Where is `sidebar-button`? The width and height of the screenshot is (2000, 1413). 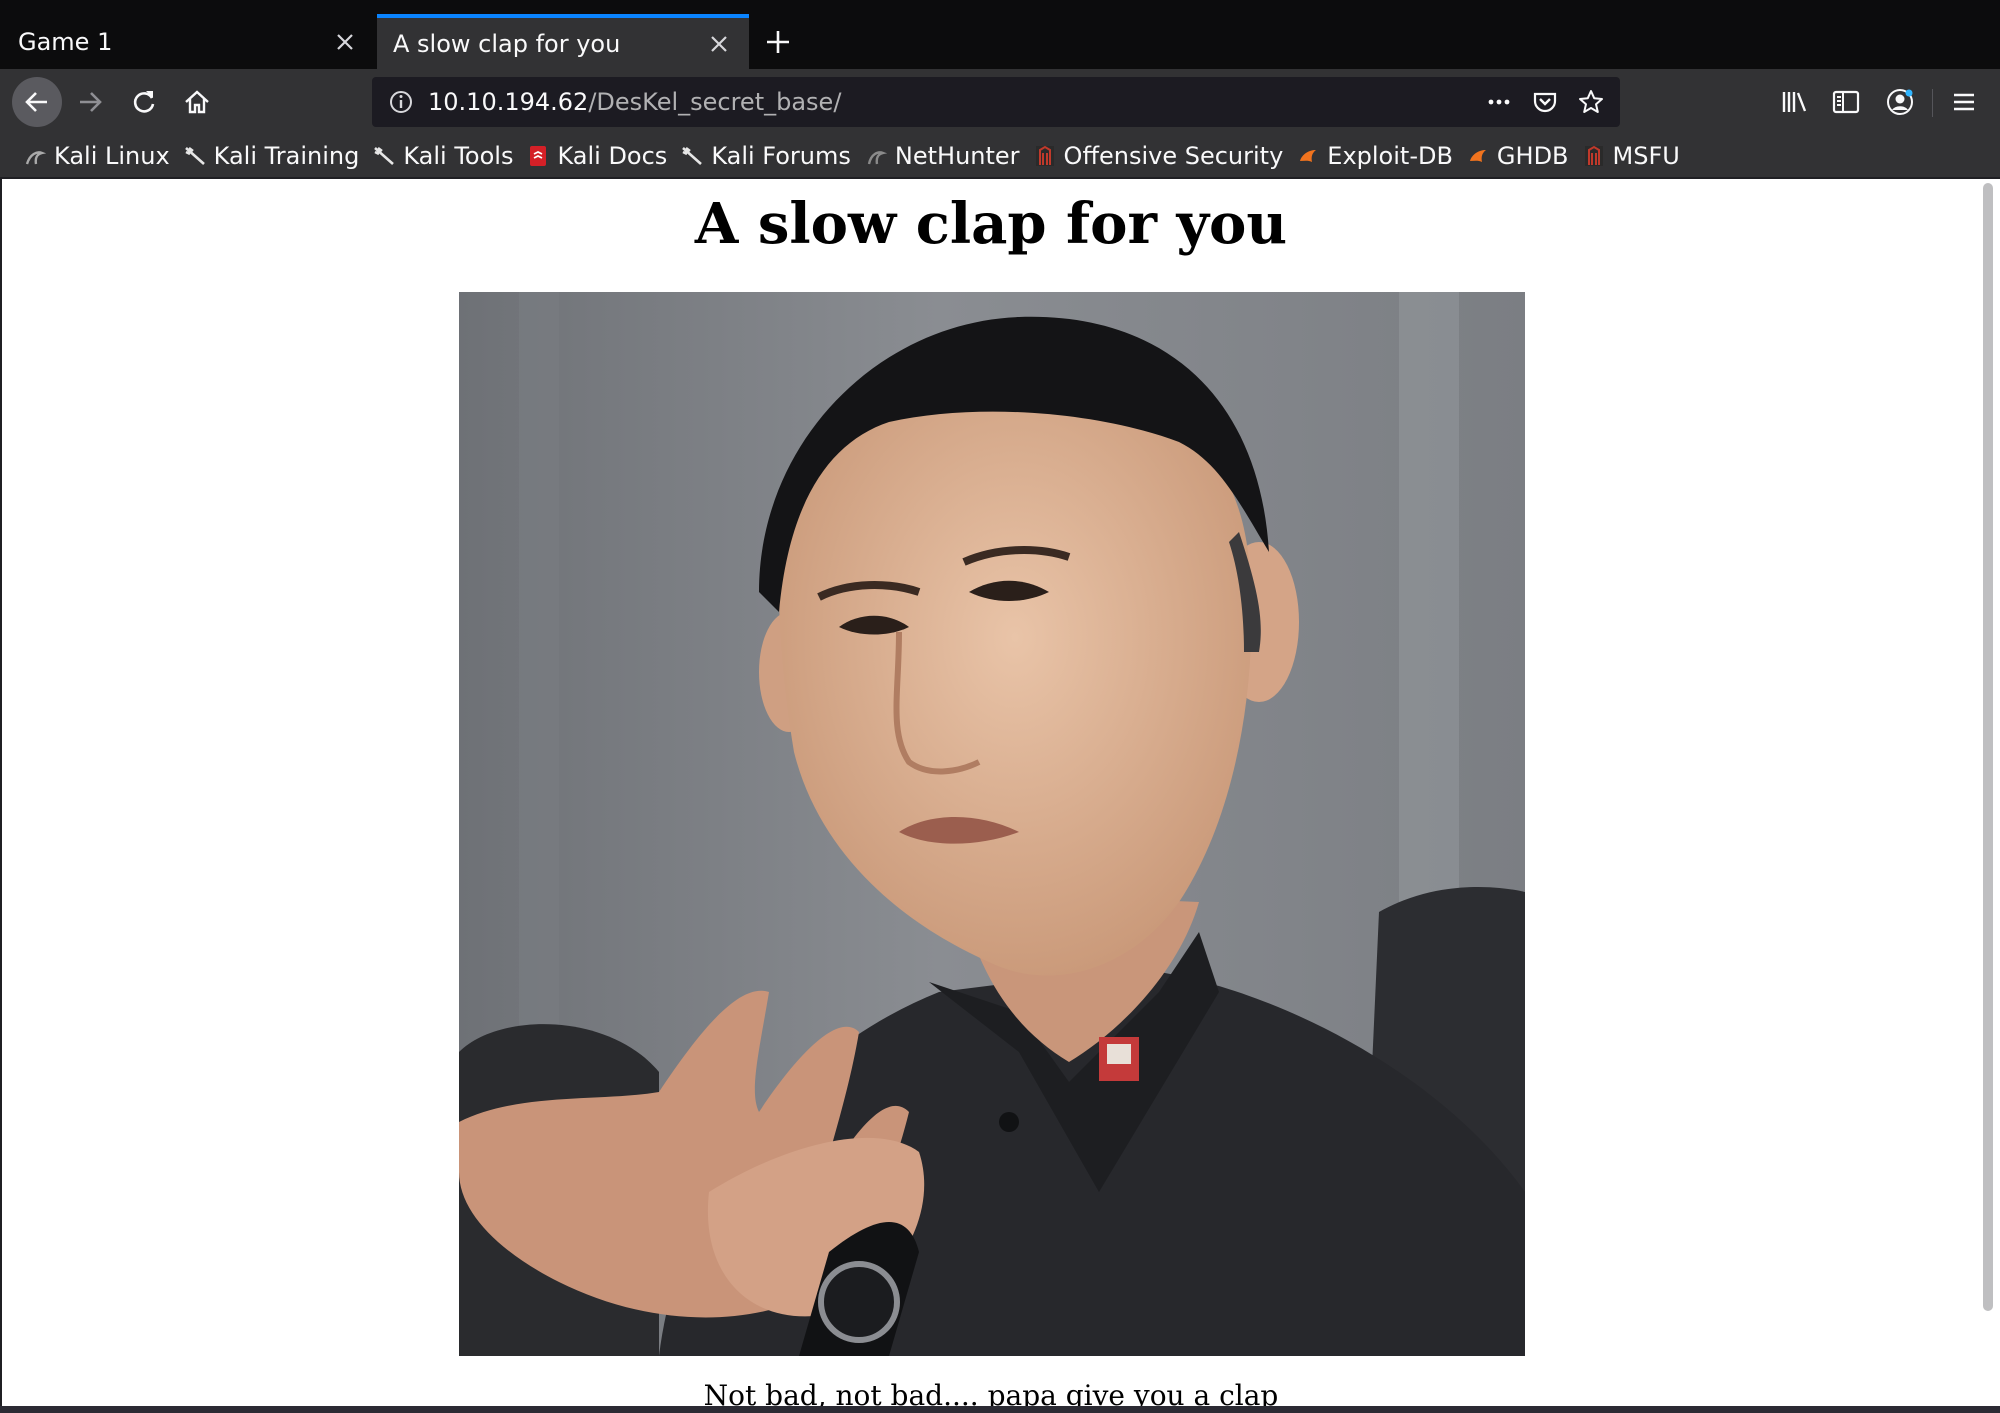
sidebar-button is located at coordinates (1846, 102).